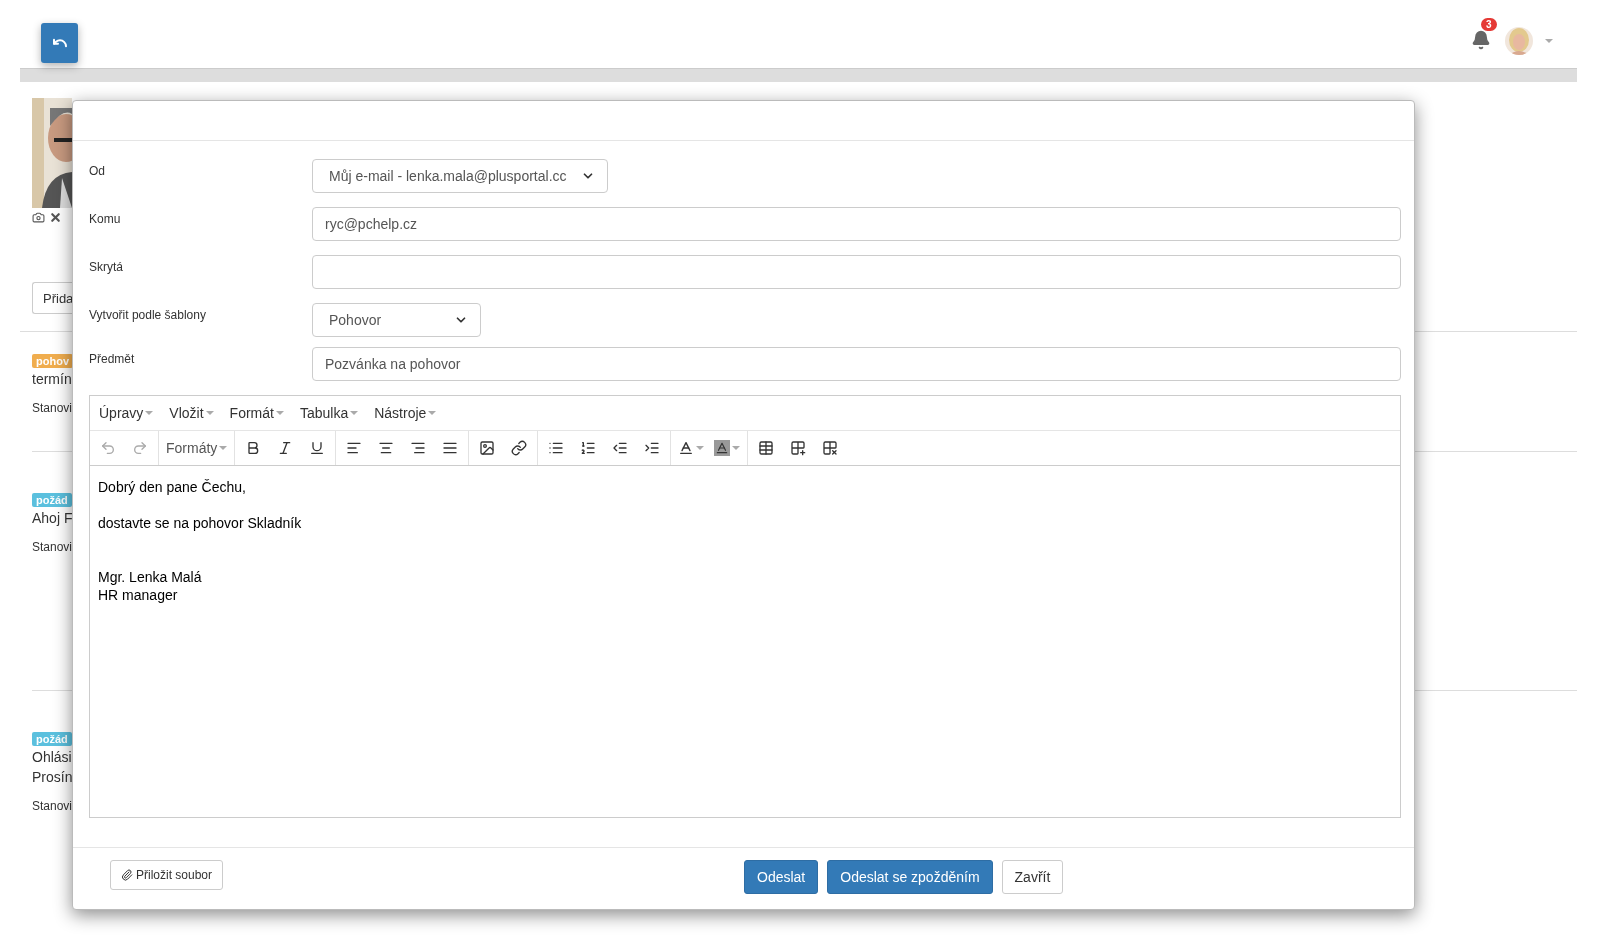  Describe the element at coordinates (460, 176) in the screenshot. I see `select-field: Můj e-mail - lenka.mala@plusportal.cc` at that location.